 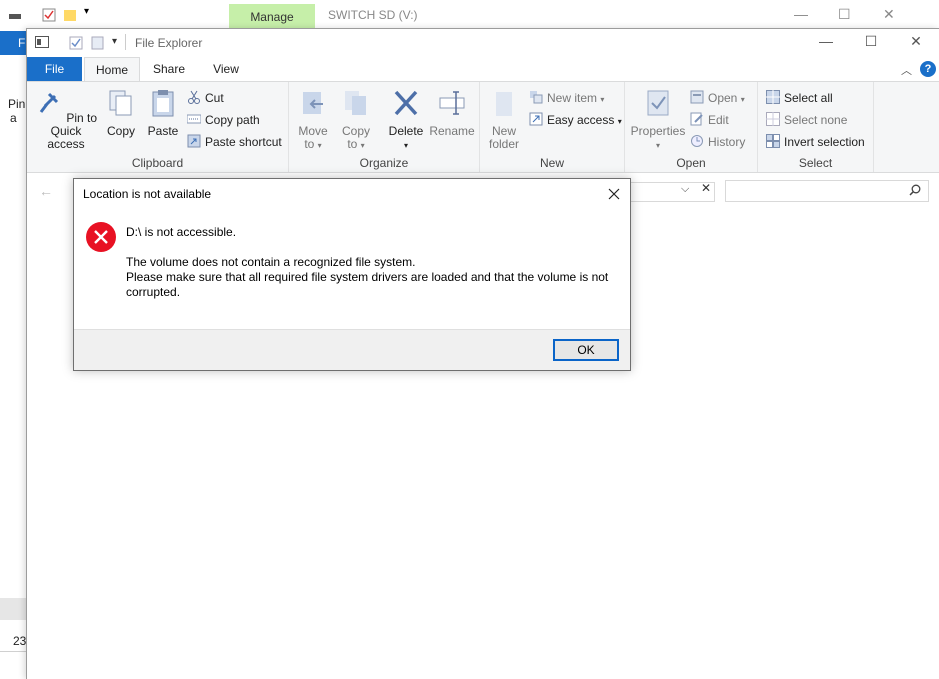 What do you see at coordinates (112, 69) in the screenshot?
I see `tab-home: Home` at bounding box center [112, 69].